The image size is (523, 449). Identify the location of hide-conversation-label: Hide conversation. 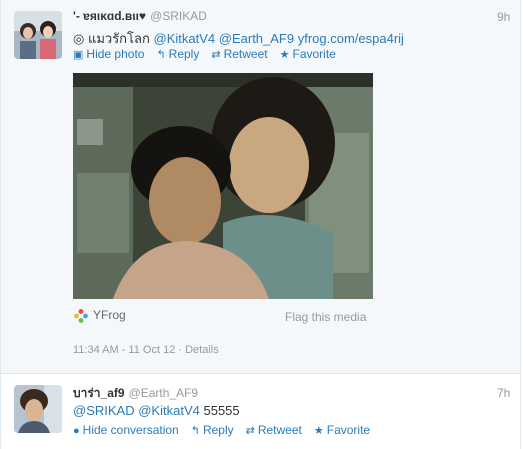
(130, 430).